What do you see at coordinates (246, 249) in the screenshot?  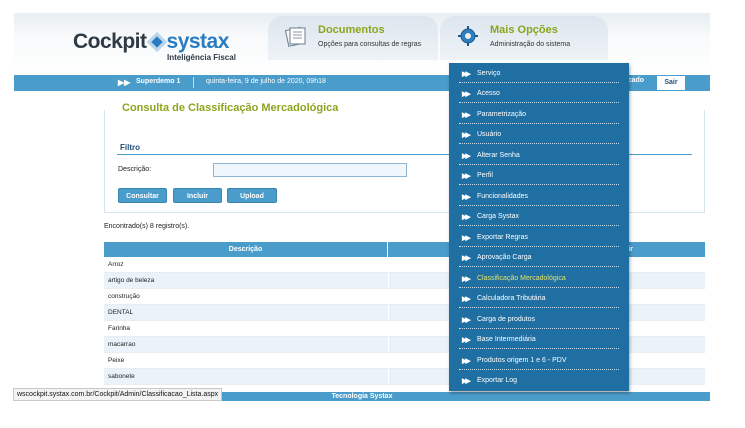 I see `column-header-descricao: Descrição` at bounding box center [246, 249].